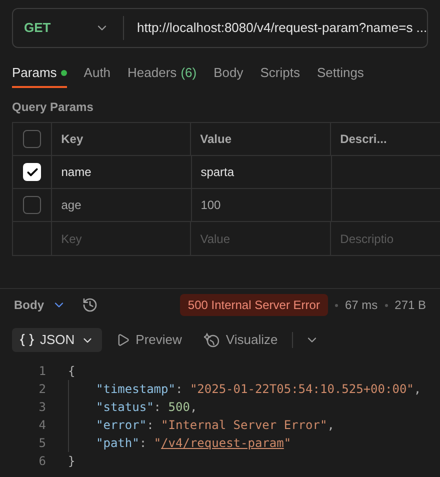 The image size is (440, 477). What do you see at coordinates (212, 340) in the screenshot?
I see `sparkle-globe-icon` at bounding box center [212, 340].